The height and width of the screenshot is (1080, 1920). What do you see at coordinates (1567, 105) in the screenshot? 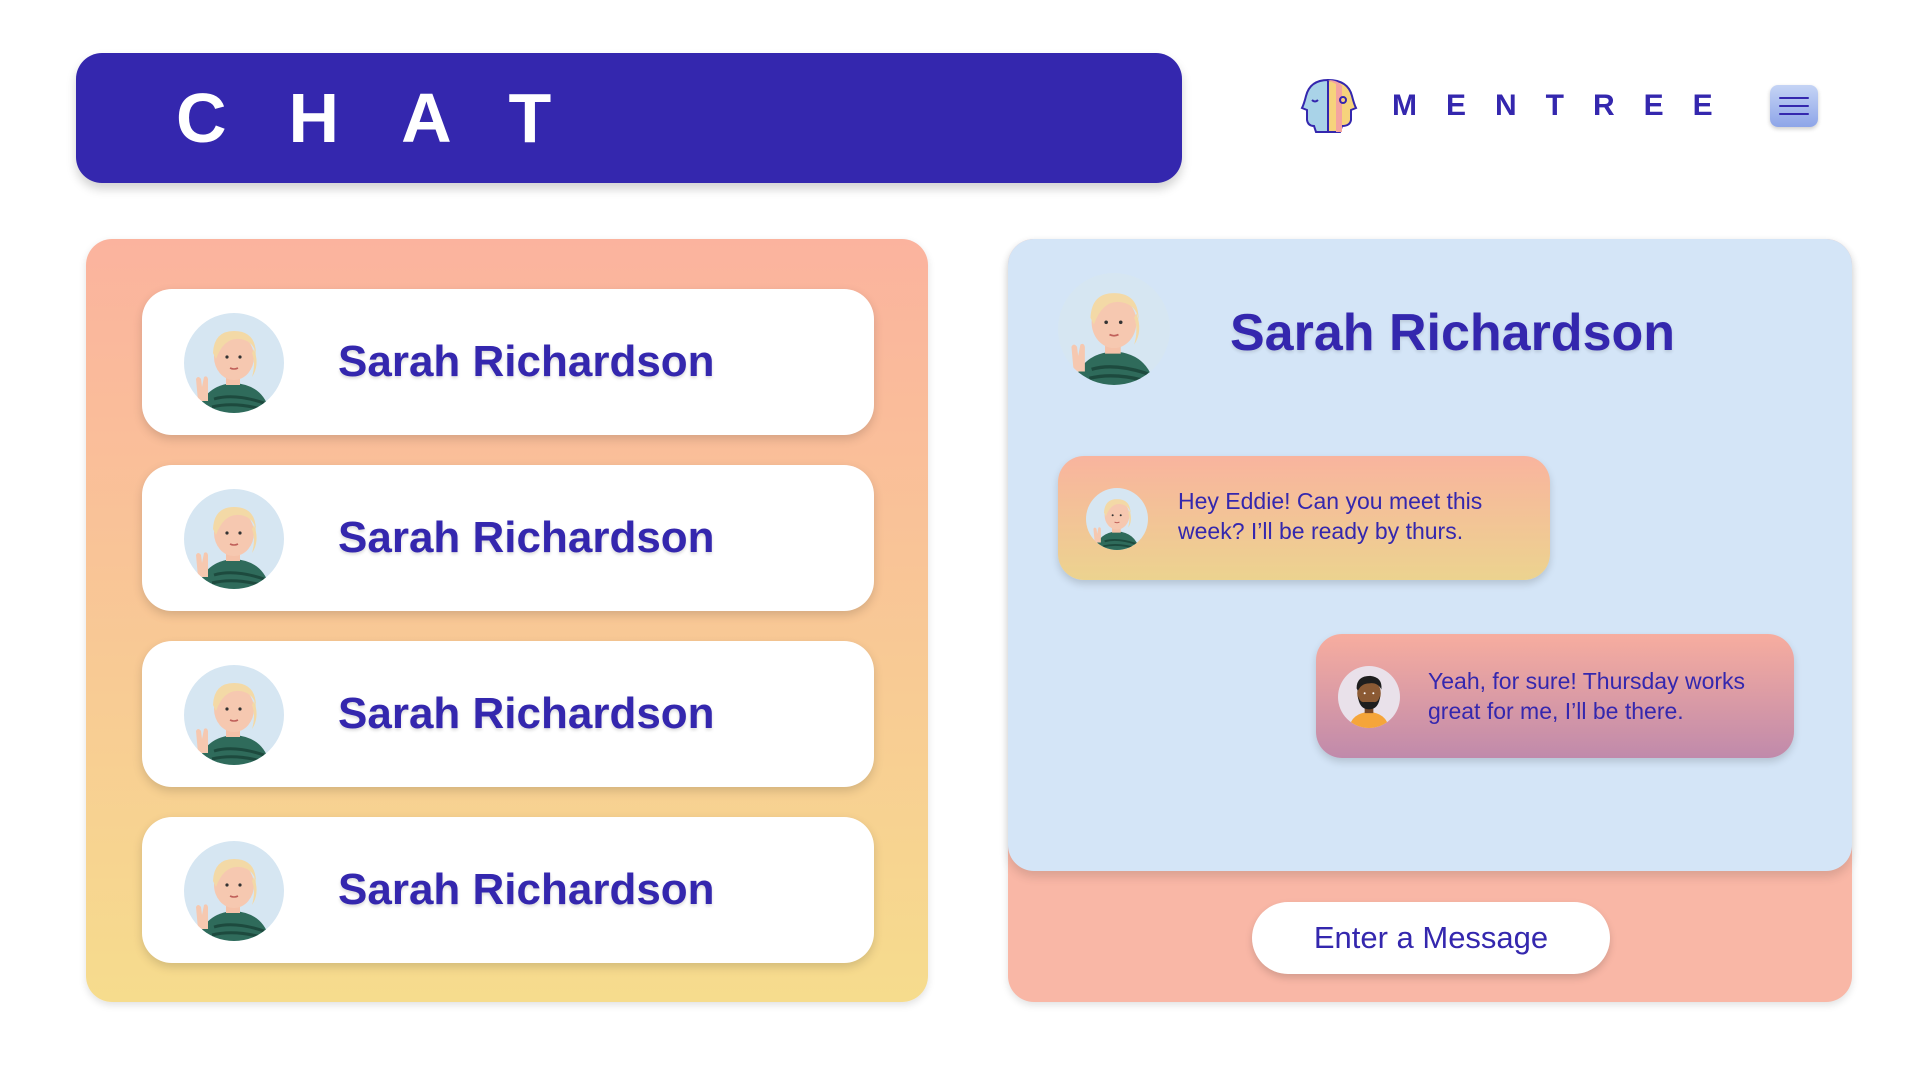
I see `brand-name: MENTREE` at bounding box center [1567, 105].